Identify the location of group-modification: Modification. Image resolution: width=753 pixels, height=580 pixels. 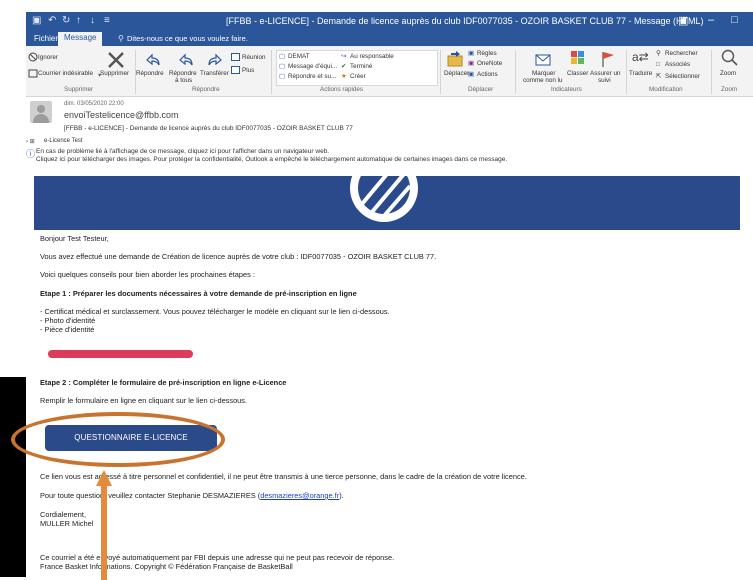
(666, 89).